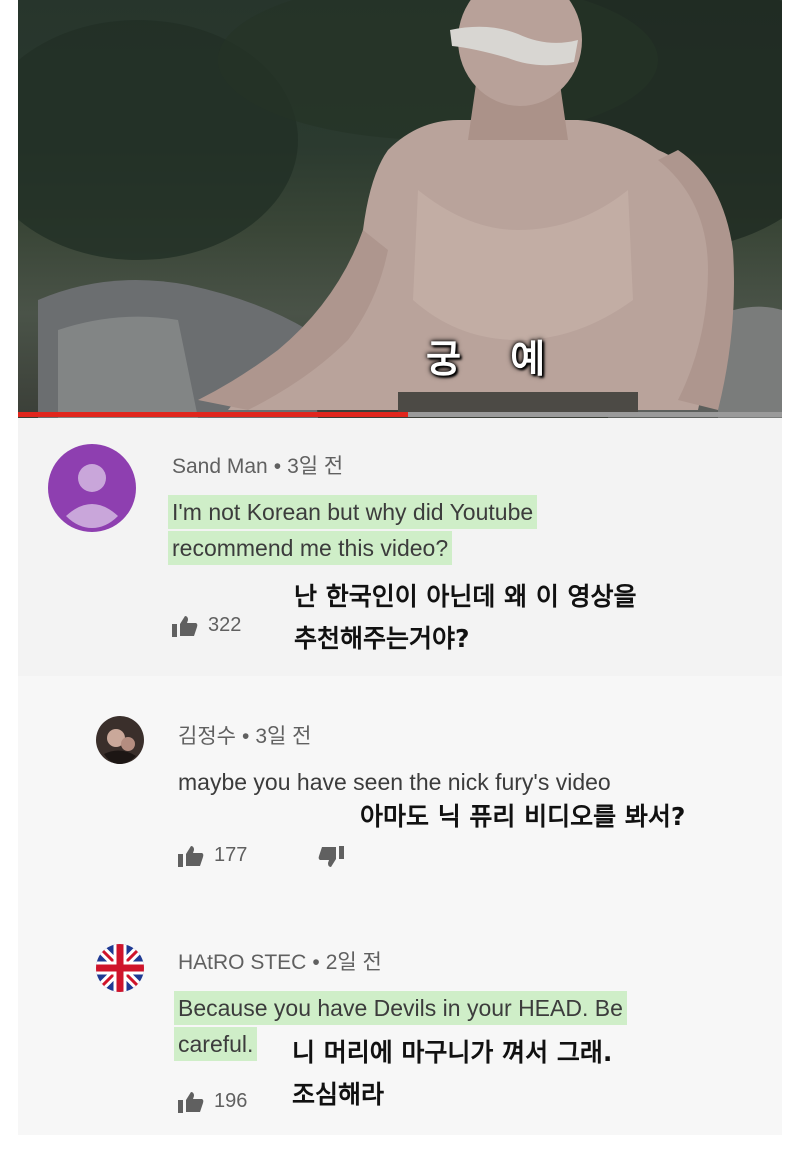 The image size is (800, 1151). What do you see at coordinates (220, 466) in the screenshot?
I see `comment-author: Sand Man` at bounding box center [220, 466].